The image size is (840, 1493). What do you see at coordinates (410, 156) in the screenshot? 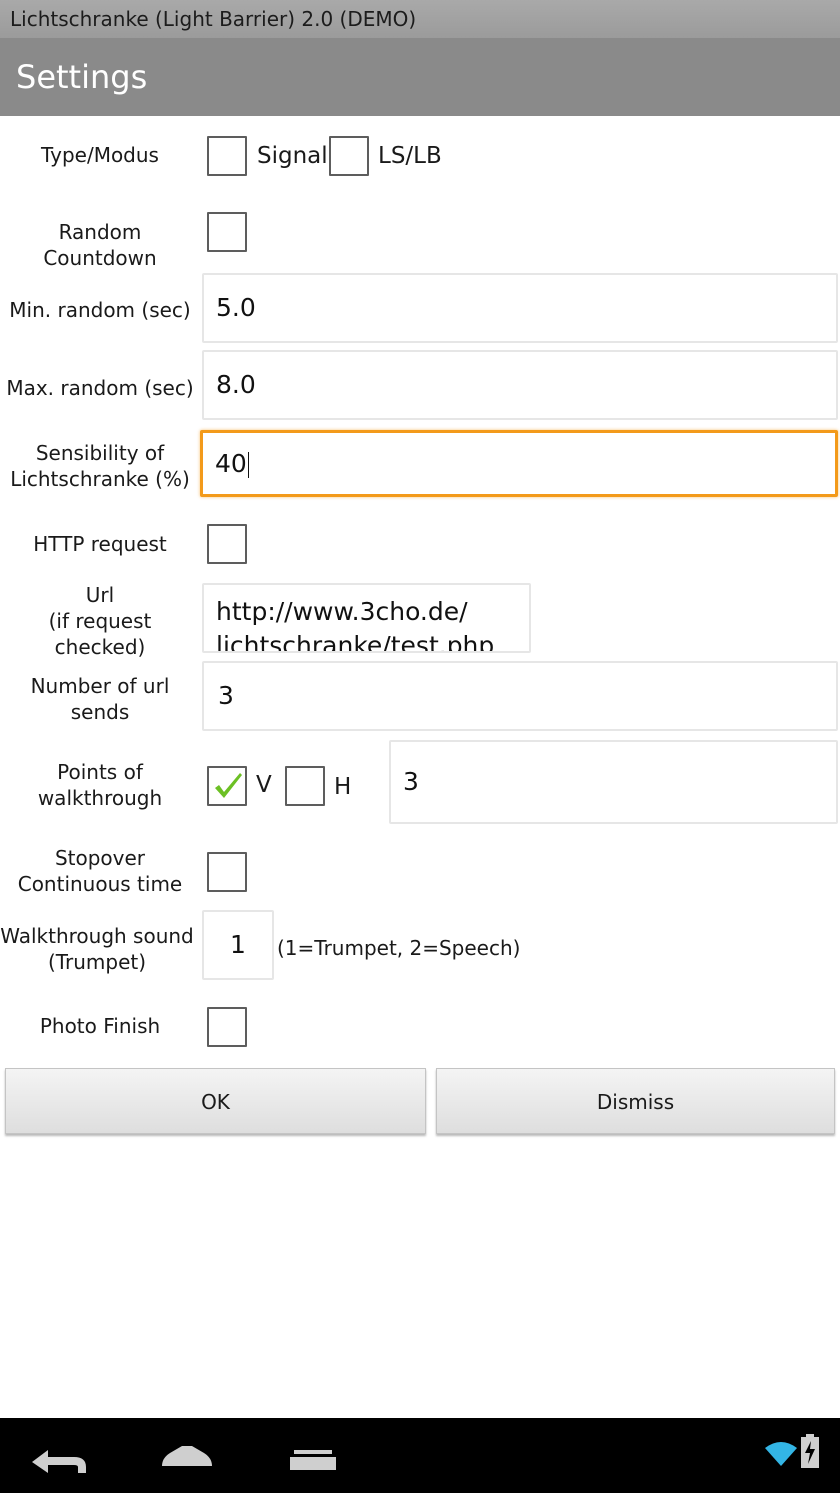
I see `ls-lb-label: LS/LB` at bounding box center [410, 156].